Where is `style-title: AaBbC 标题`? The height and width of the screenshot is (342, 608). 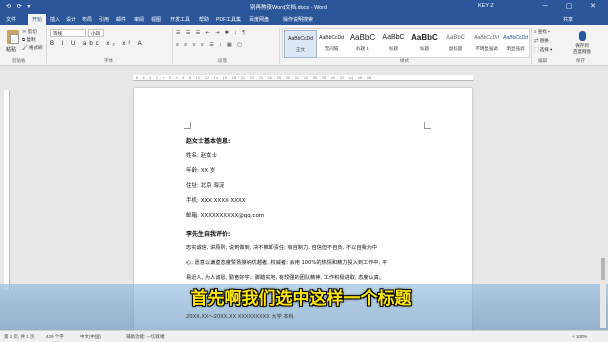
style-title: AaBbC 标题 is located at coordinates (424, 44).